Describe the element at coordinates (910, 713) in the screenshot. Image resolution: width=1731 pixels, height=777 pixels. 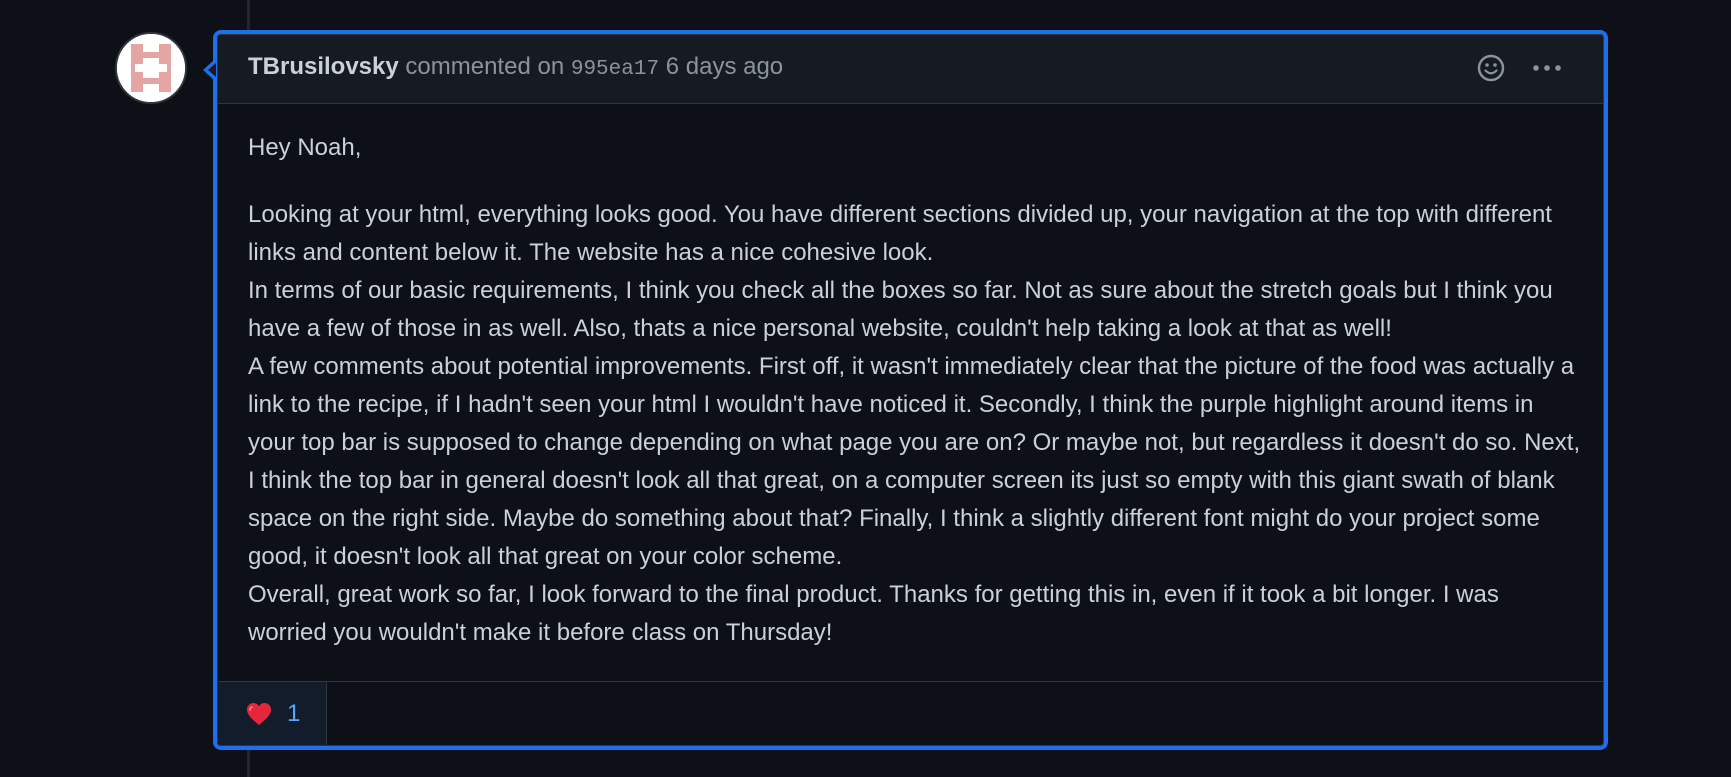
I see `comment-reactions-bar: 1` at that location.